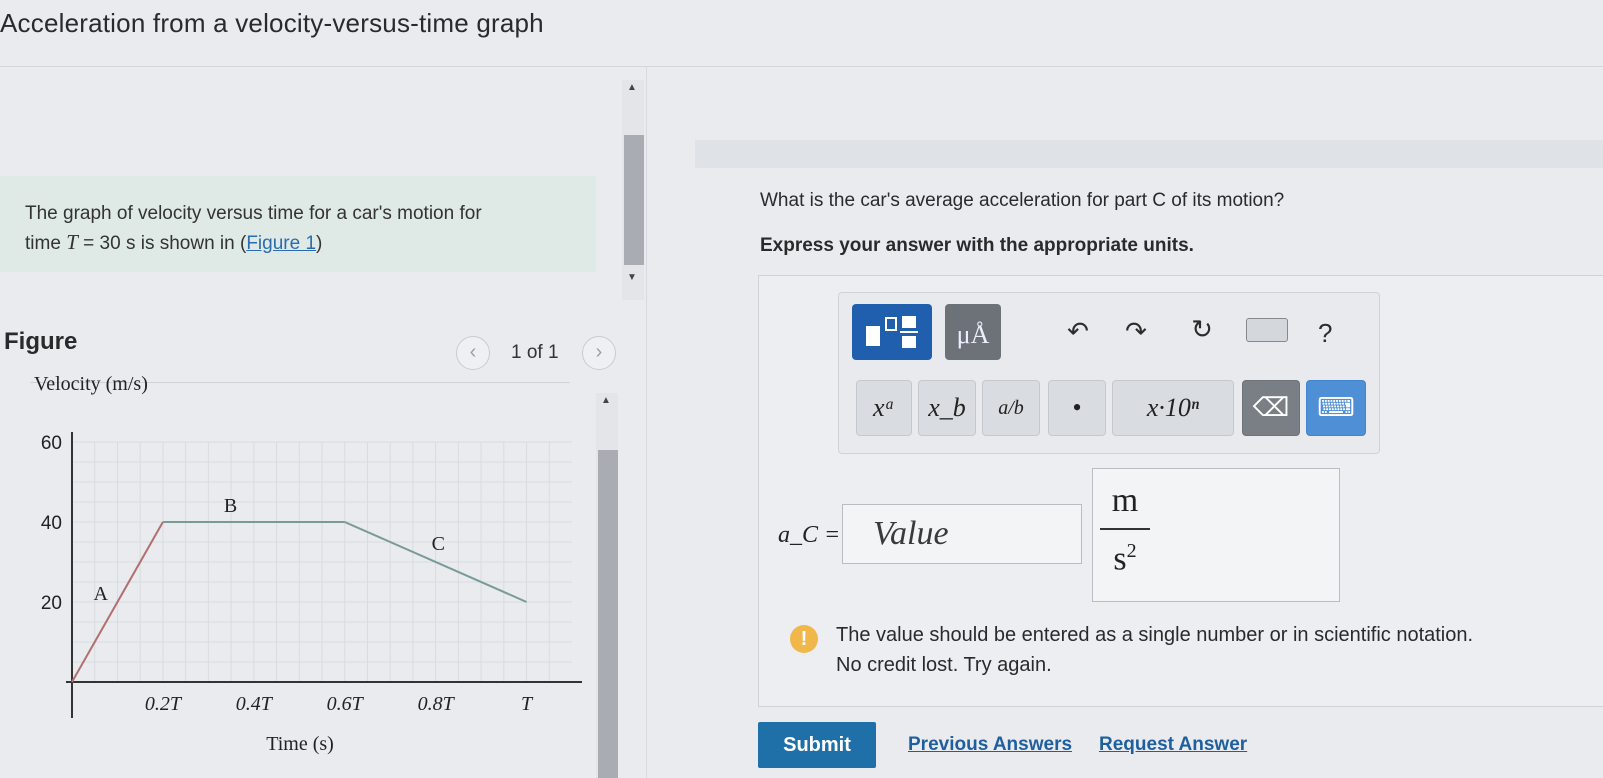 The width and height of the screenshot is (1603, 778). I want to click on unit-fraction-bar, so click(1125, 529).